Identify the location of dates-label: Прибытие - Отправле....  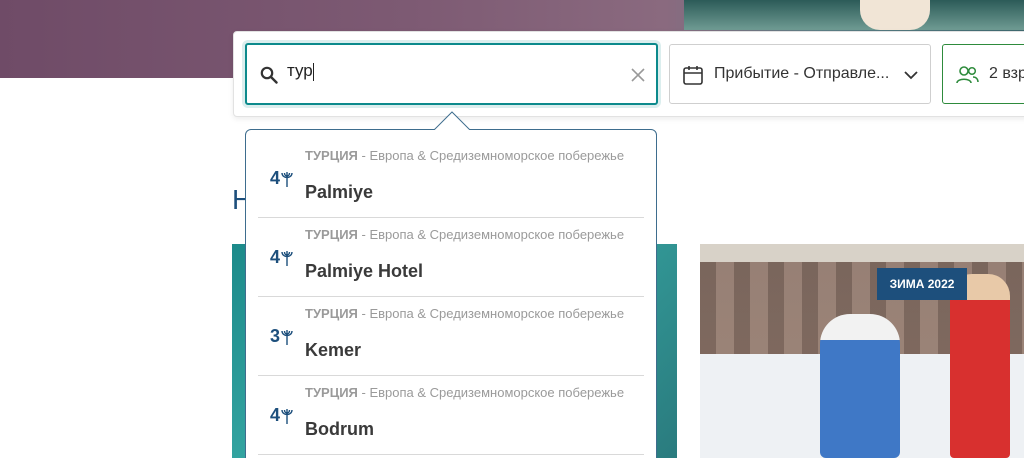
(802, 73).